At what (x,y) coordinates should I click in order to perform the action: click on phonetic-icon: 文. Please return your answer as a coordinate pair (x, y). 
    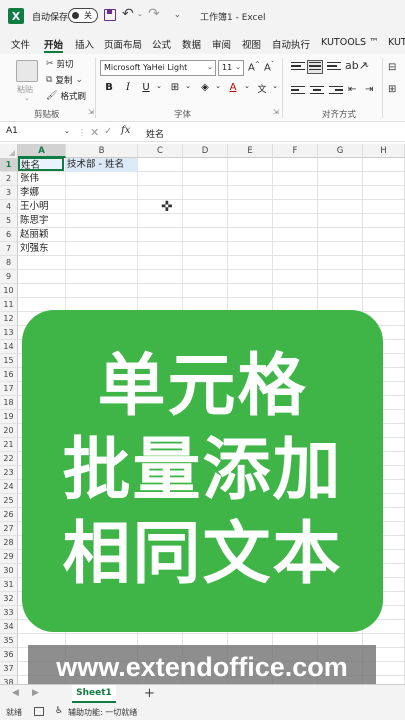
    Looking at the image, I should click on (262, 90).